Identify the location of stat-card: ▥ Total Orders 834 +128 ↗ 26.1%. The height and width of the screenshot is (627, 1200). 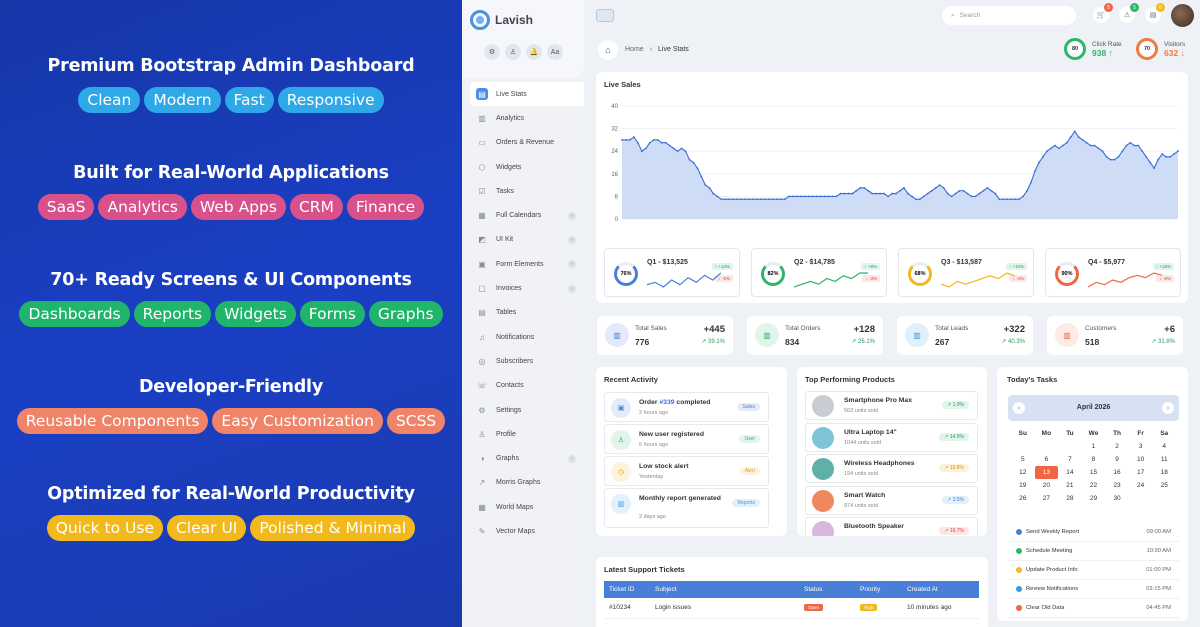
(815, 335).